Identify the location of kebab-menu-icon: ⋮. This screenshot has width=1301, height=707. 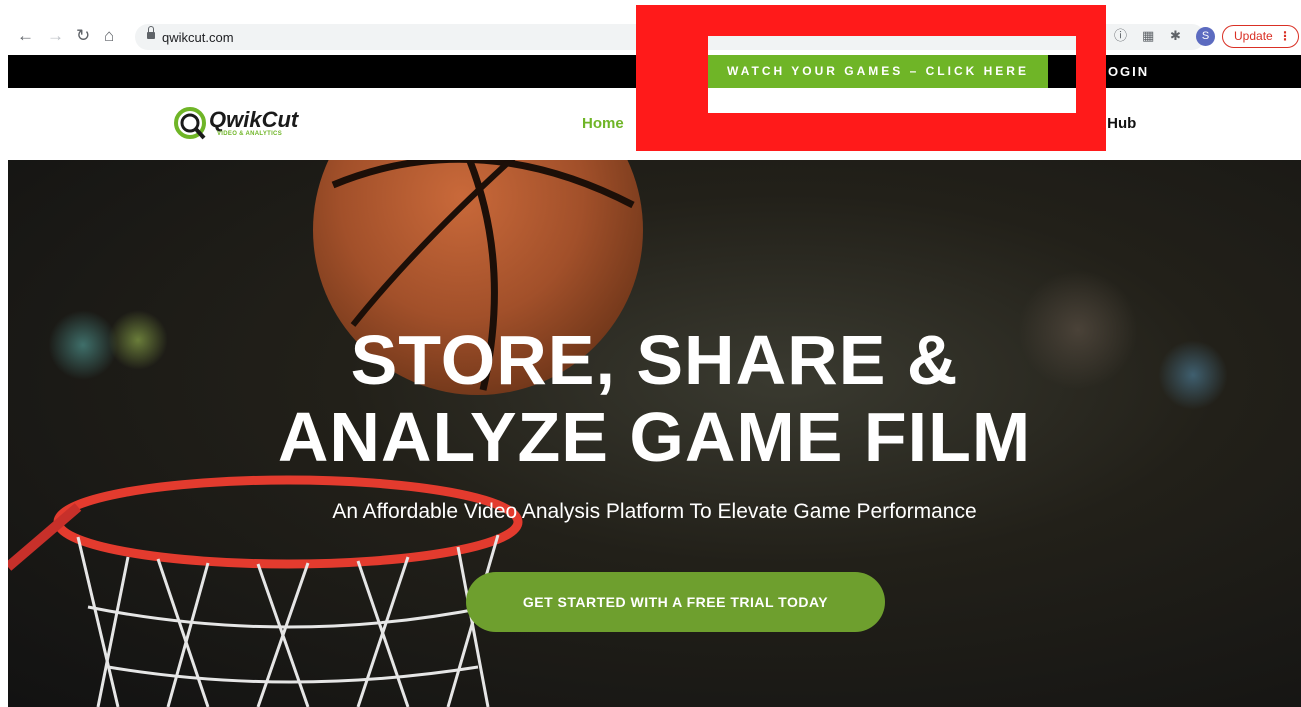
(1285, 36).